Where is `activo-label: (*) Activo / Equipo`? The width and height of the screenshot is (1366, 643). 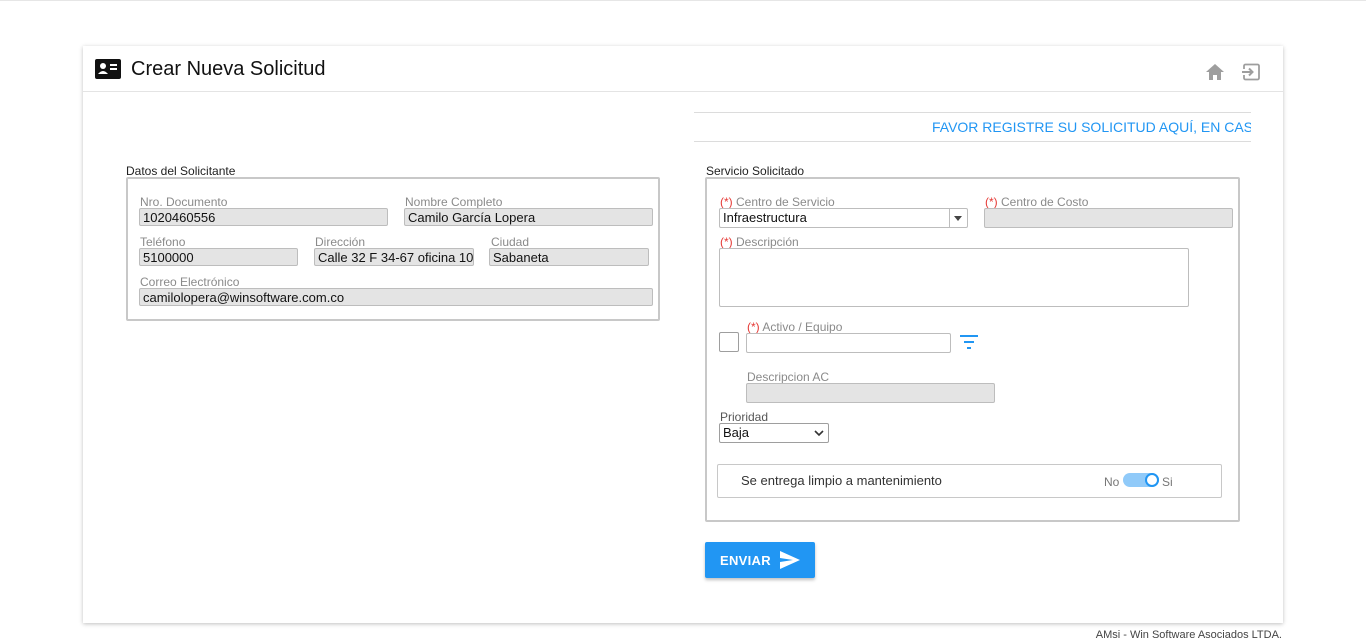 activo-label: (*) Activo / Equipo is located at coordinates (794, 327).